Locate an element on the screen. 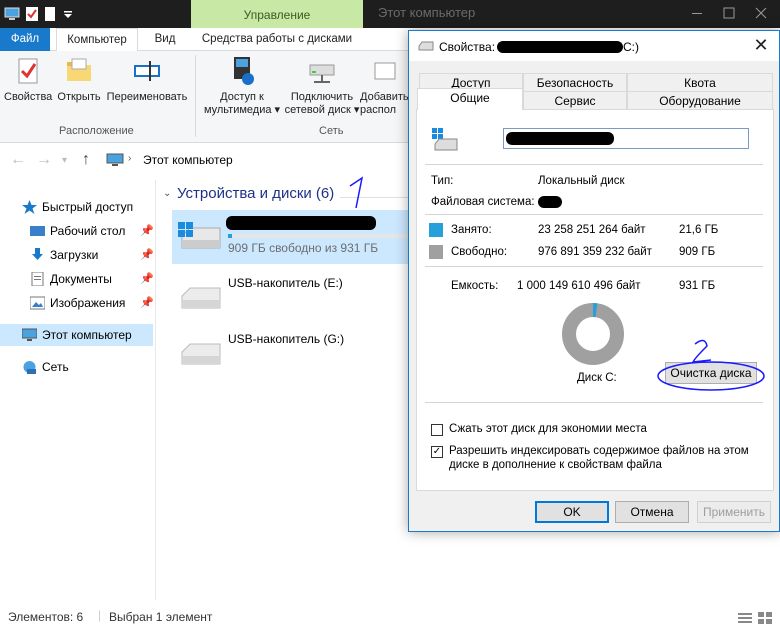 The width and height of the screenshot is (780, 629). up-arrow-icon: ↑ is located at coordinates (86, 160).